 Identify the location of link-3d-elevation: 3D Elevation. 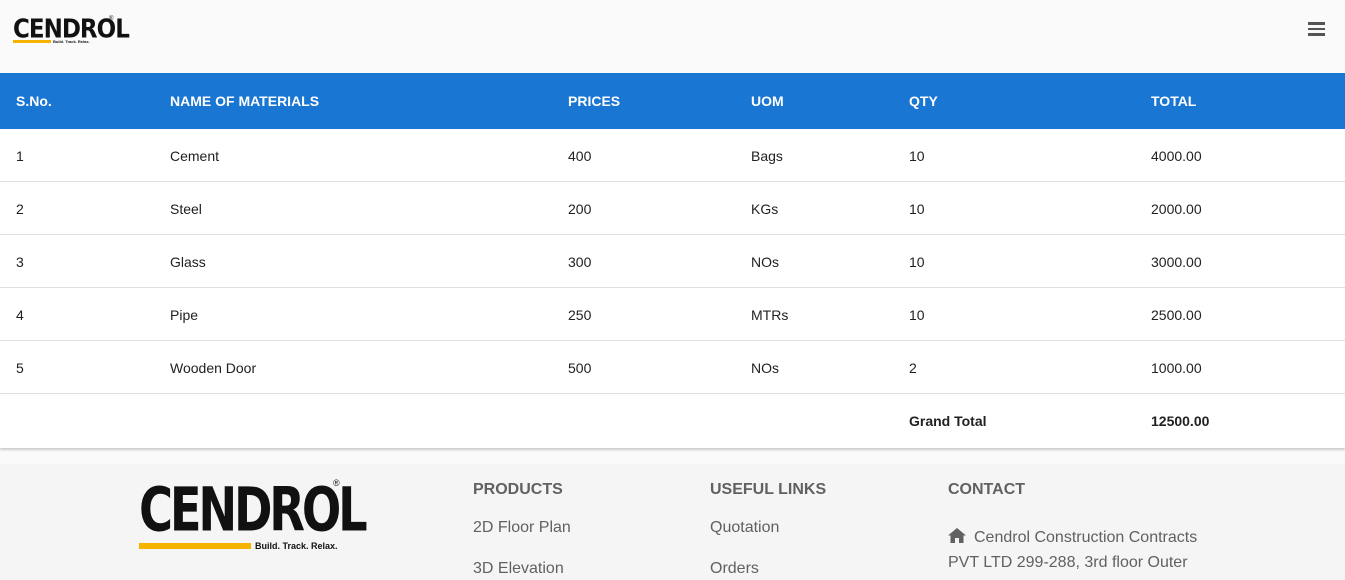
(518, 569).